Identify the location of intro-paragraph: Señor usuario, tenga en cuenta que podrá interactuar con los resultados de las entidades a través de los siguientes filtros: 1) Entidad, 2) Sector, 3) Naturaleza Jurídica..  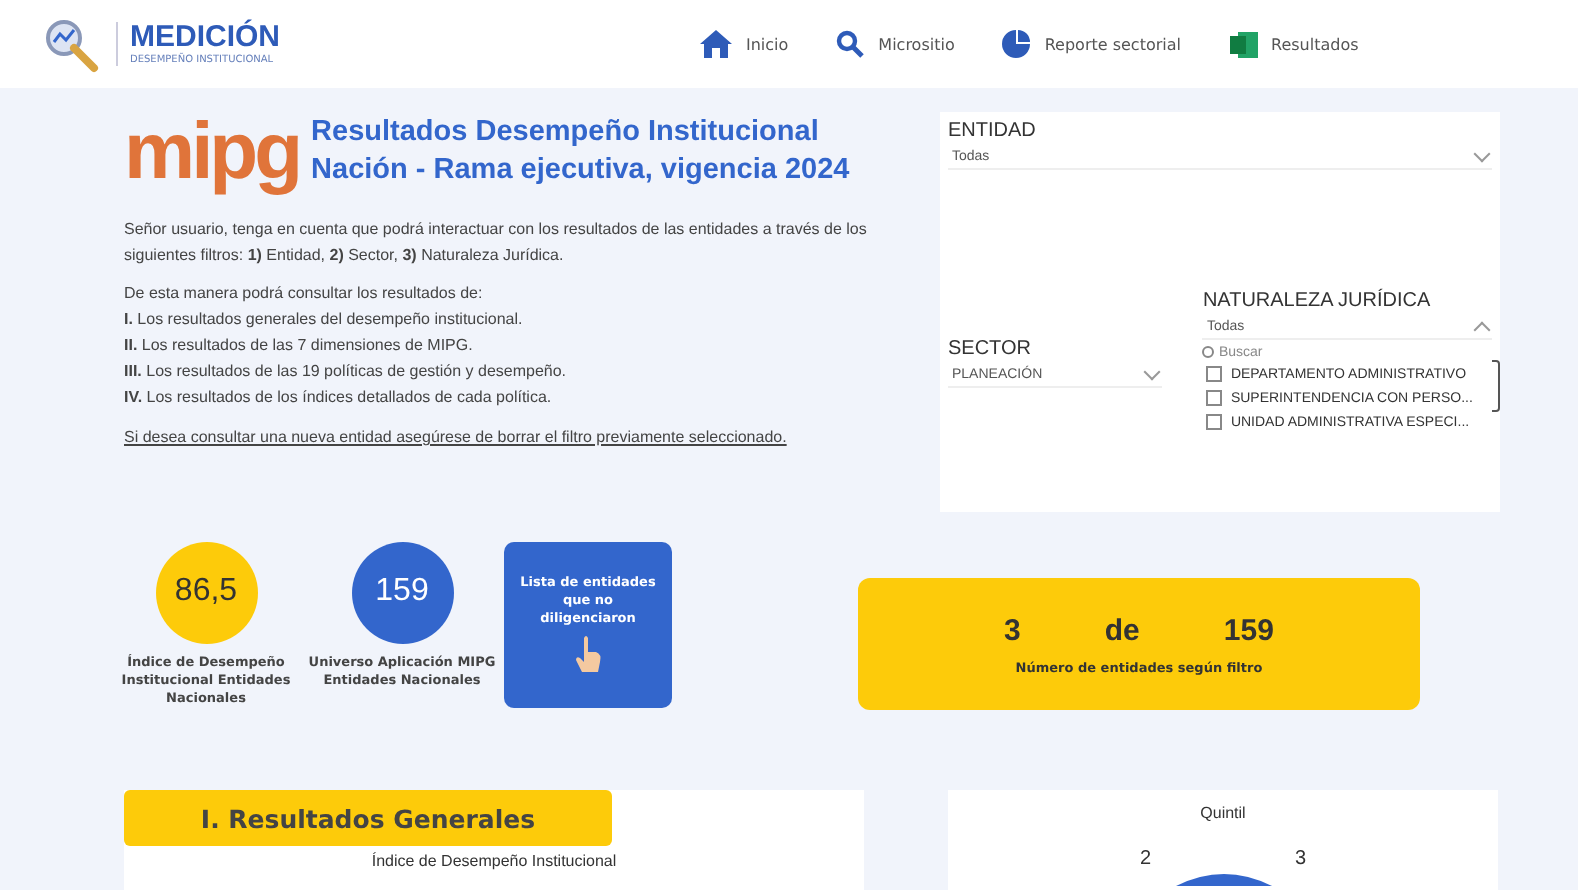
(496, 243).